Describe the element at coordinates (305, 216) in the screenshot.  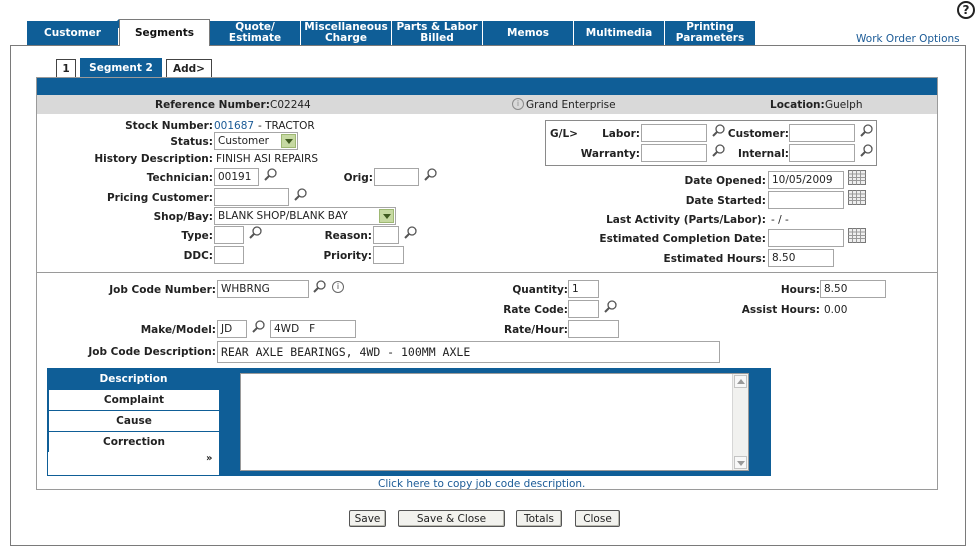
I see `shop-bay-select: BLANK SHOP/BLANK BAY` at that location.